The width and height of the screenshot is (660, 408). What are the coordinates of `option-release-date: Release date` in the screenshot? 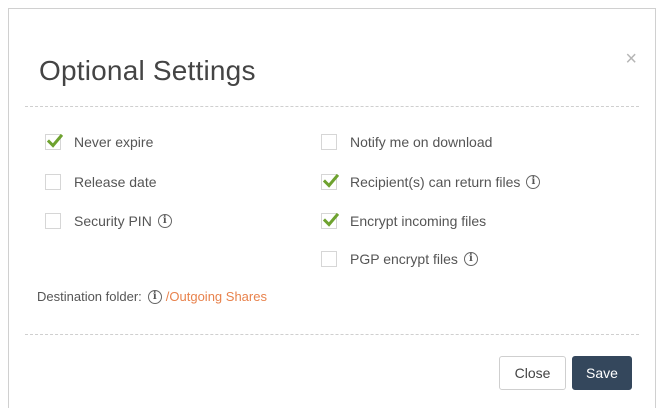 It's located at (101, 182).